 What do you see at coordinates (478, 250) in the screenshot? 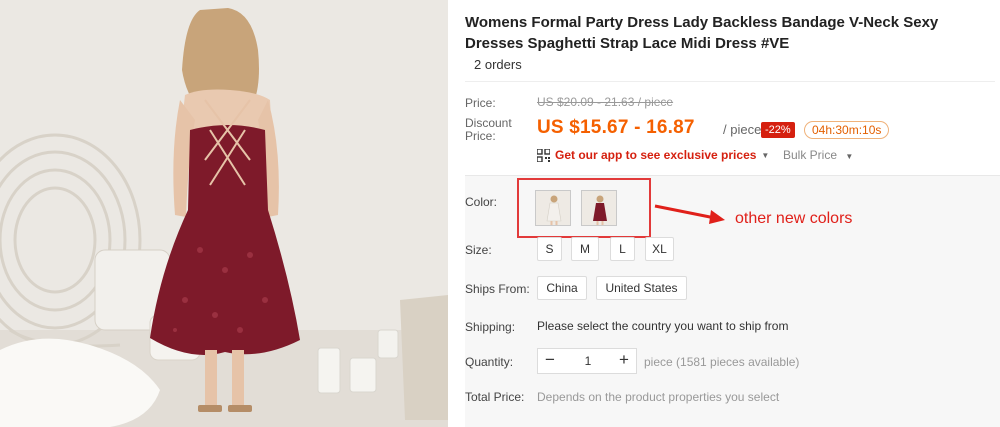
I see `size-label: Size:` at bounding box center [478, 250].